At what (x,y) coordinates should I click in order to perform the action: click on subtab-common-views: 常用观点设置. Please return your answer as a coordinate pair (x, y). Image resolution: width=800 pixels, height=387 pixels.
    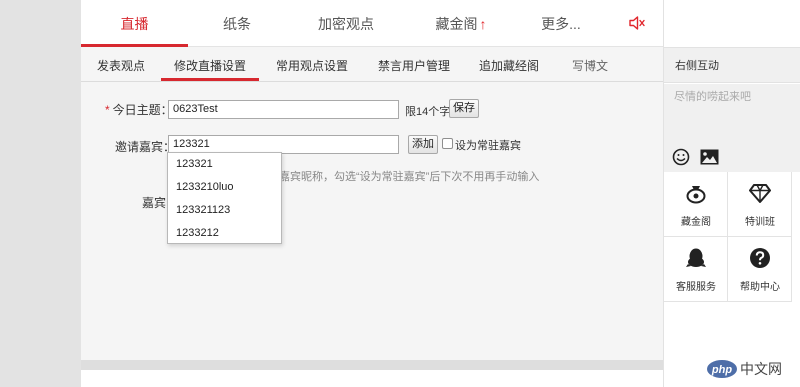
    Looking at the image, I should click on (312, 67).